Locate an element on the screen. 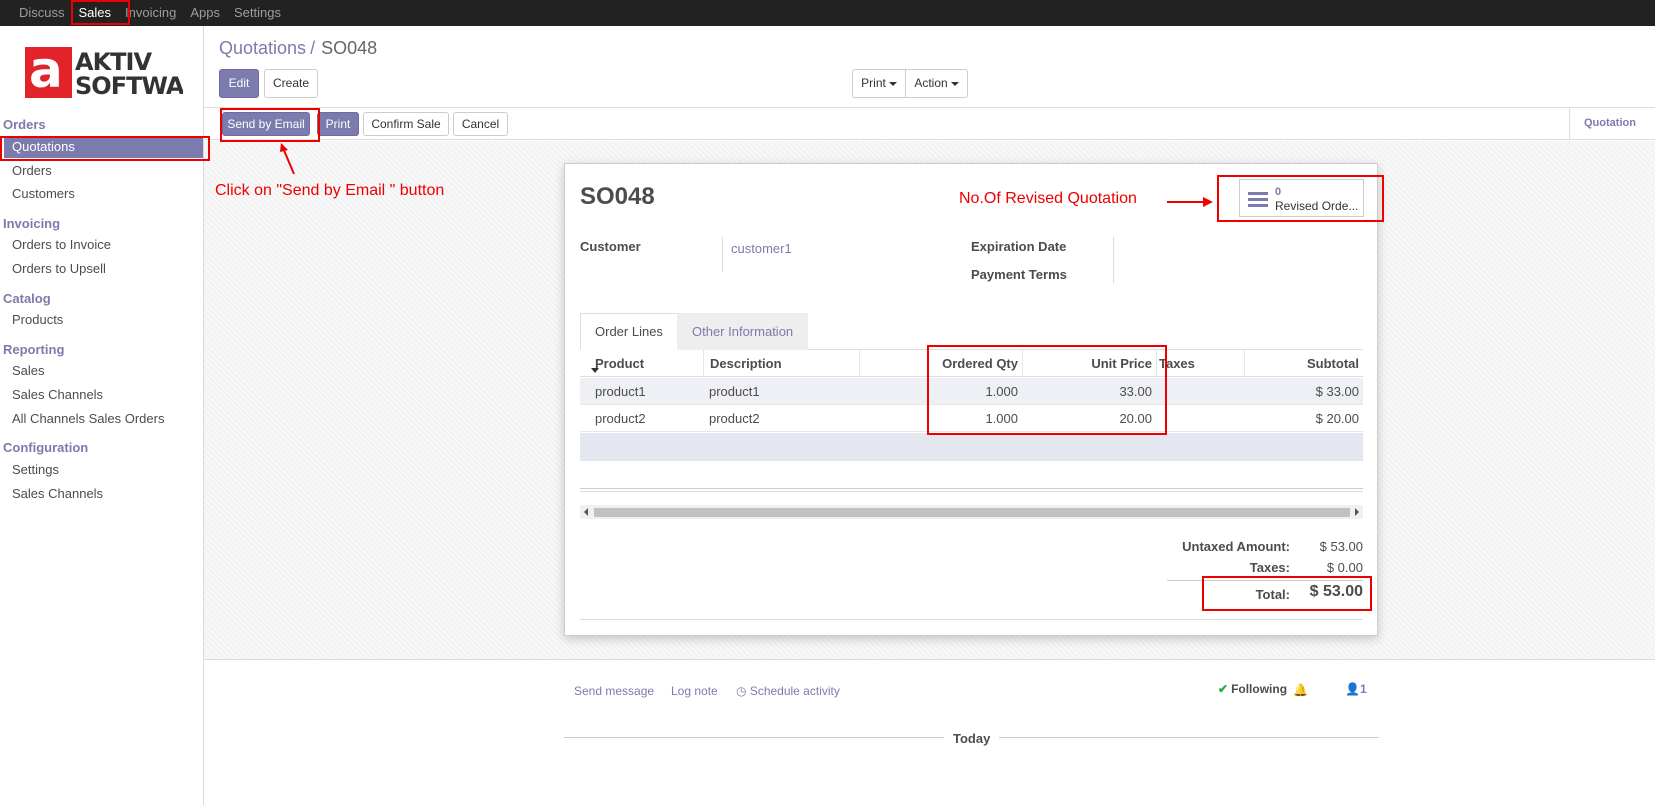  sidebar-item-all-channels-sales-orders: All Channels Sales Orders is located at coordinates (102, 419).